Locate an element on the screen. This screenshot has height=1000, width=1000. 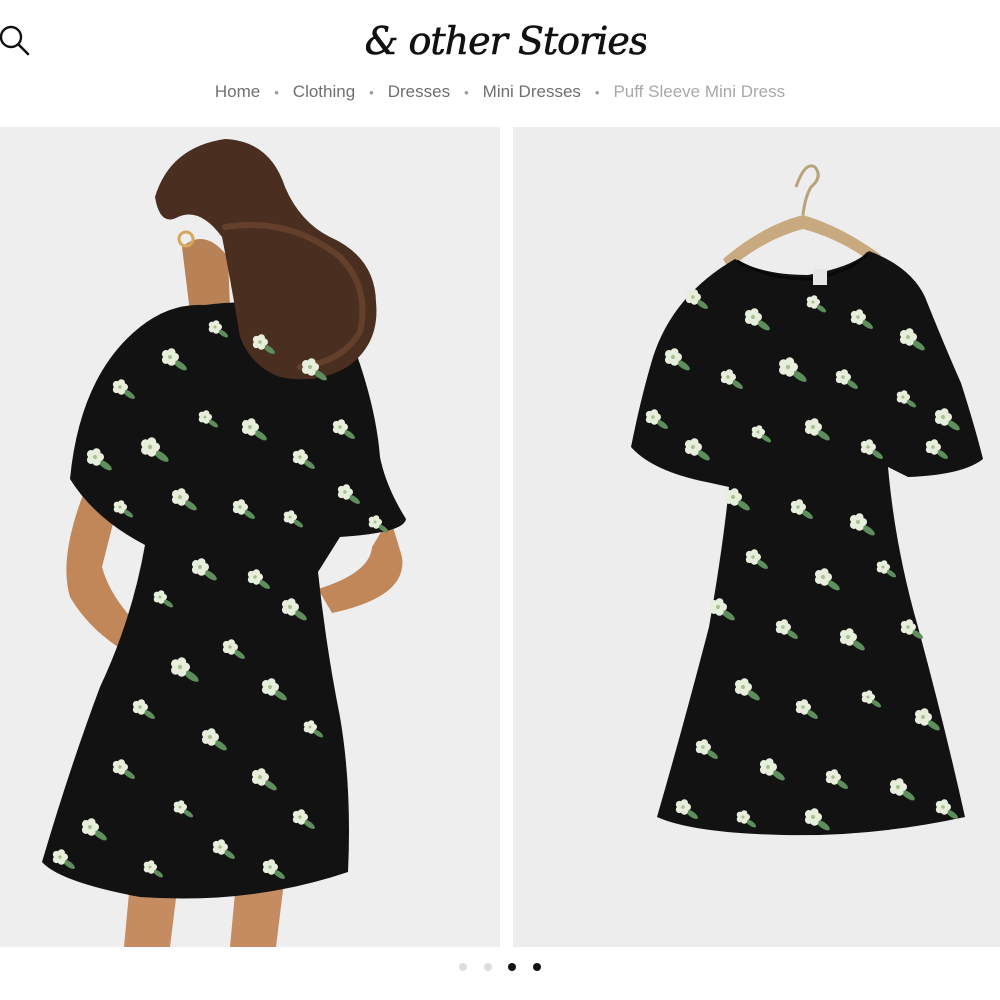
dress-label is located at coordinates (820, 277).